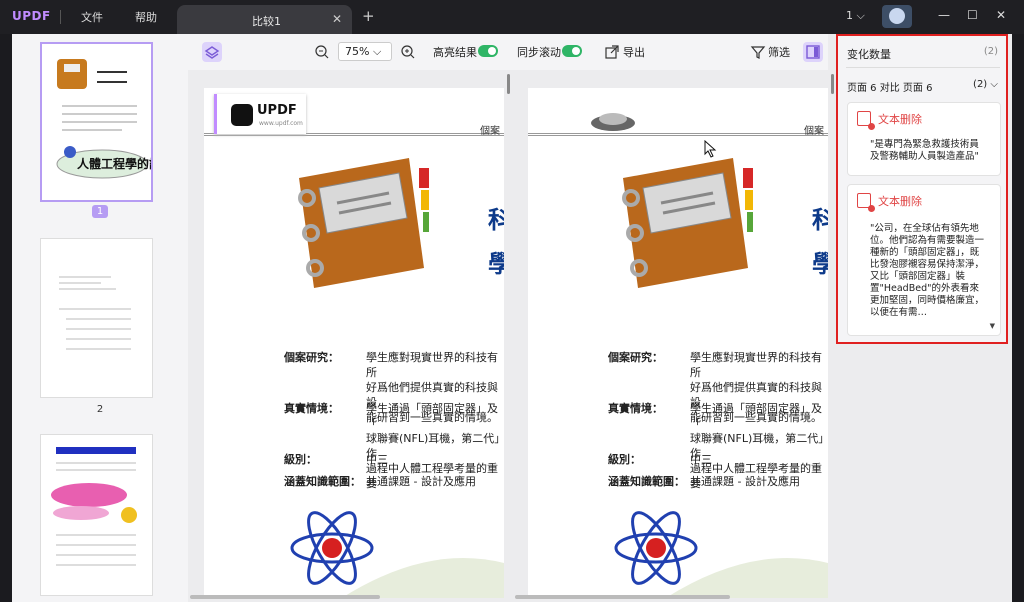 The image size is (1024, 602). What do you see at coordinates (212, 52) in the screenshot?
I see `layers-icon` at bounding box center [212, 52].